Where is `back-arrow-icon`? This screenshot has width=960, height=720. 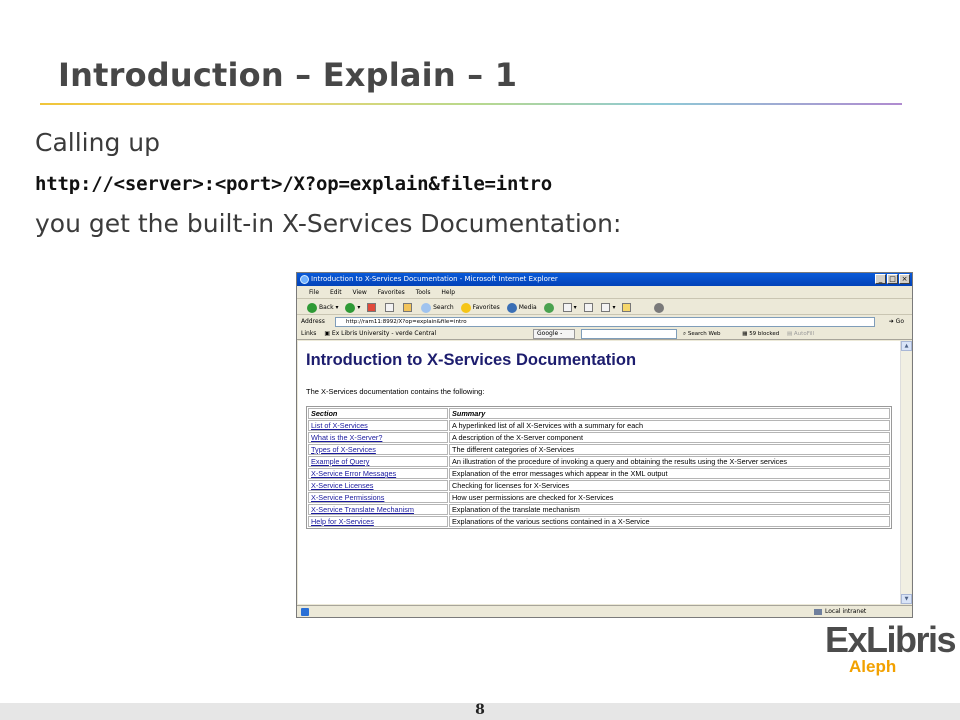 back-arrow-icon is located at coordinates (312, 307).